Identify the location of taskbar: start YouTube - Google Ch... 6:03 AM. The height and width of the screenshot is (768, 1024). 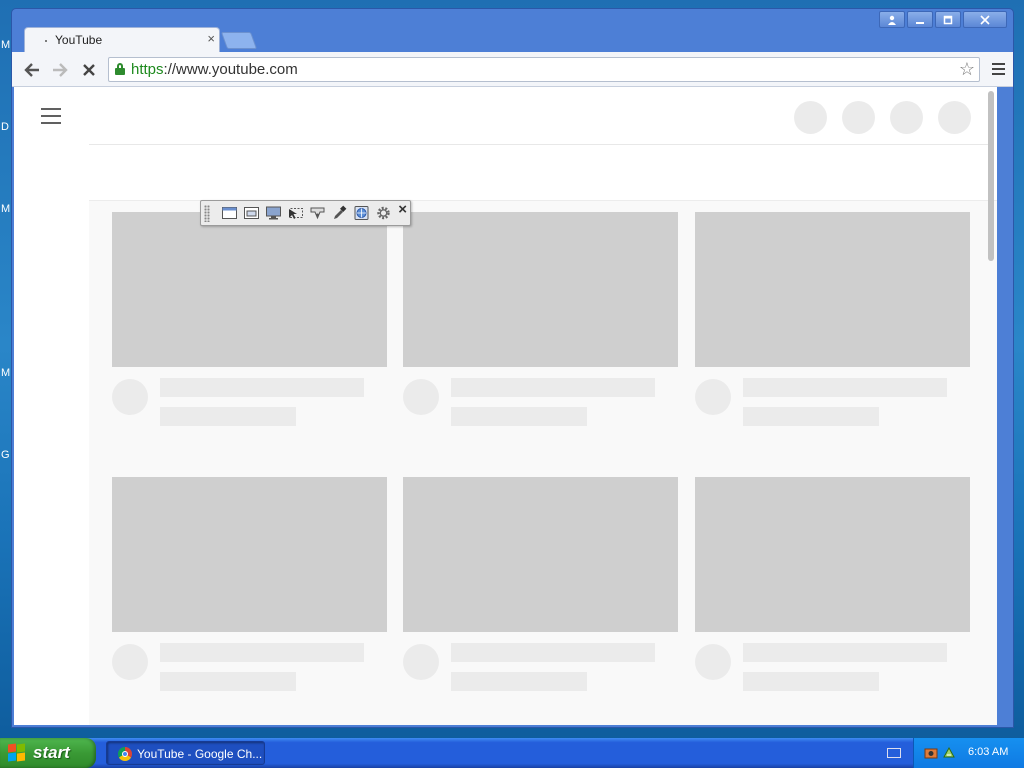
(512, 753).